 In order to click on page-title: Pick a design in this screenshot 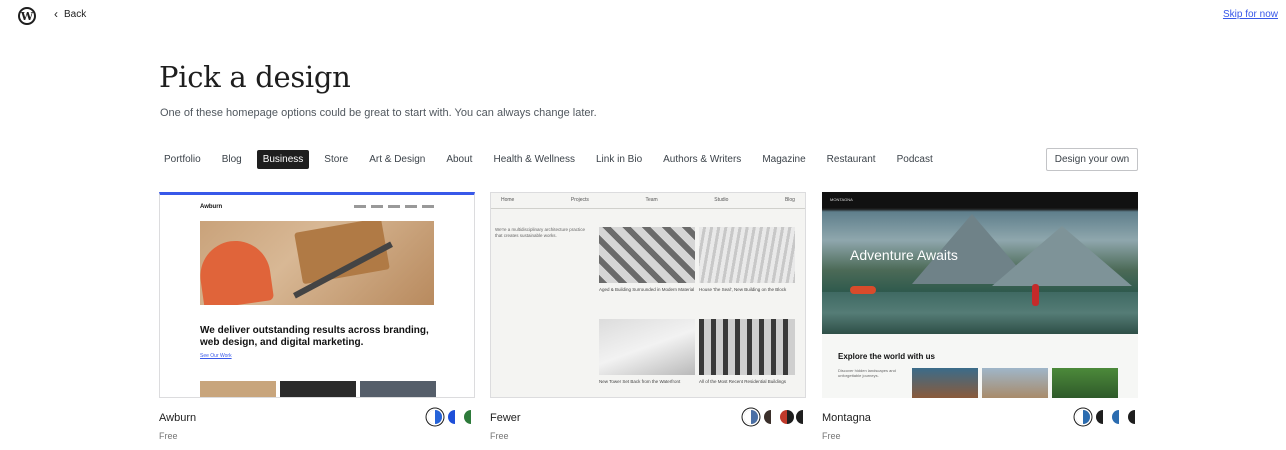, I will do `click(255, 77)`.